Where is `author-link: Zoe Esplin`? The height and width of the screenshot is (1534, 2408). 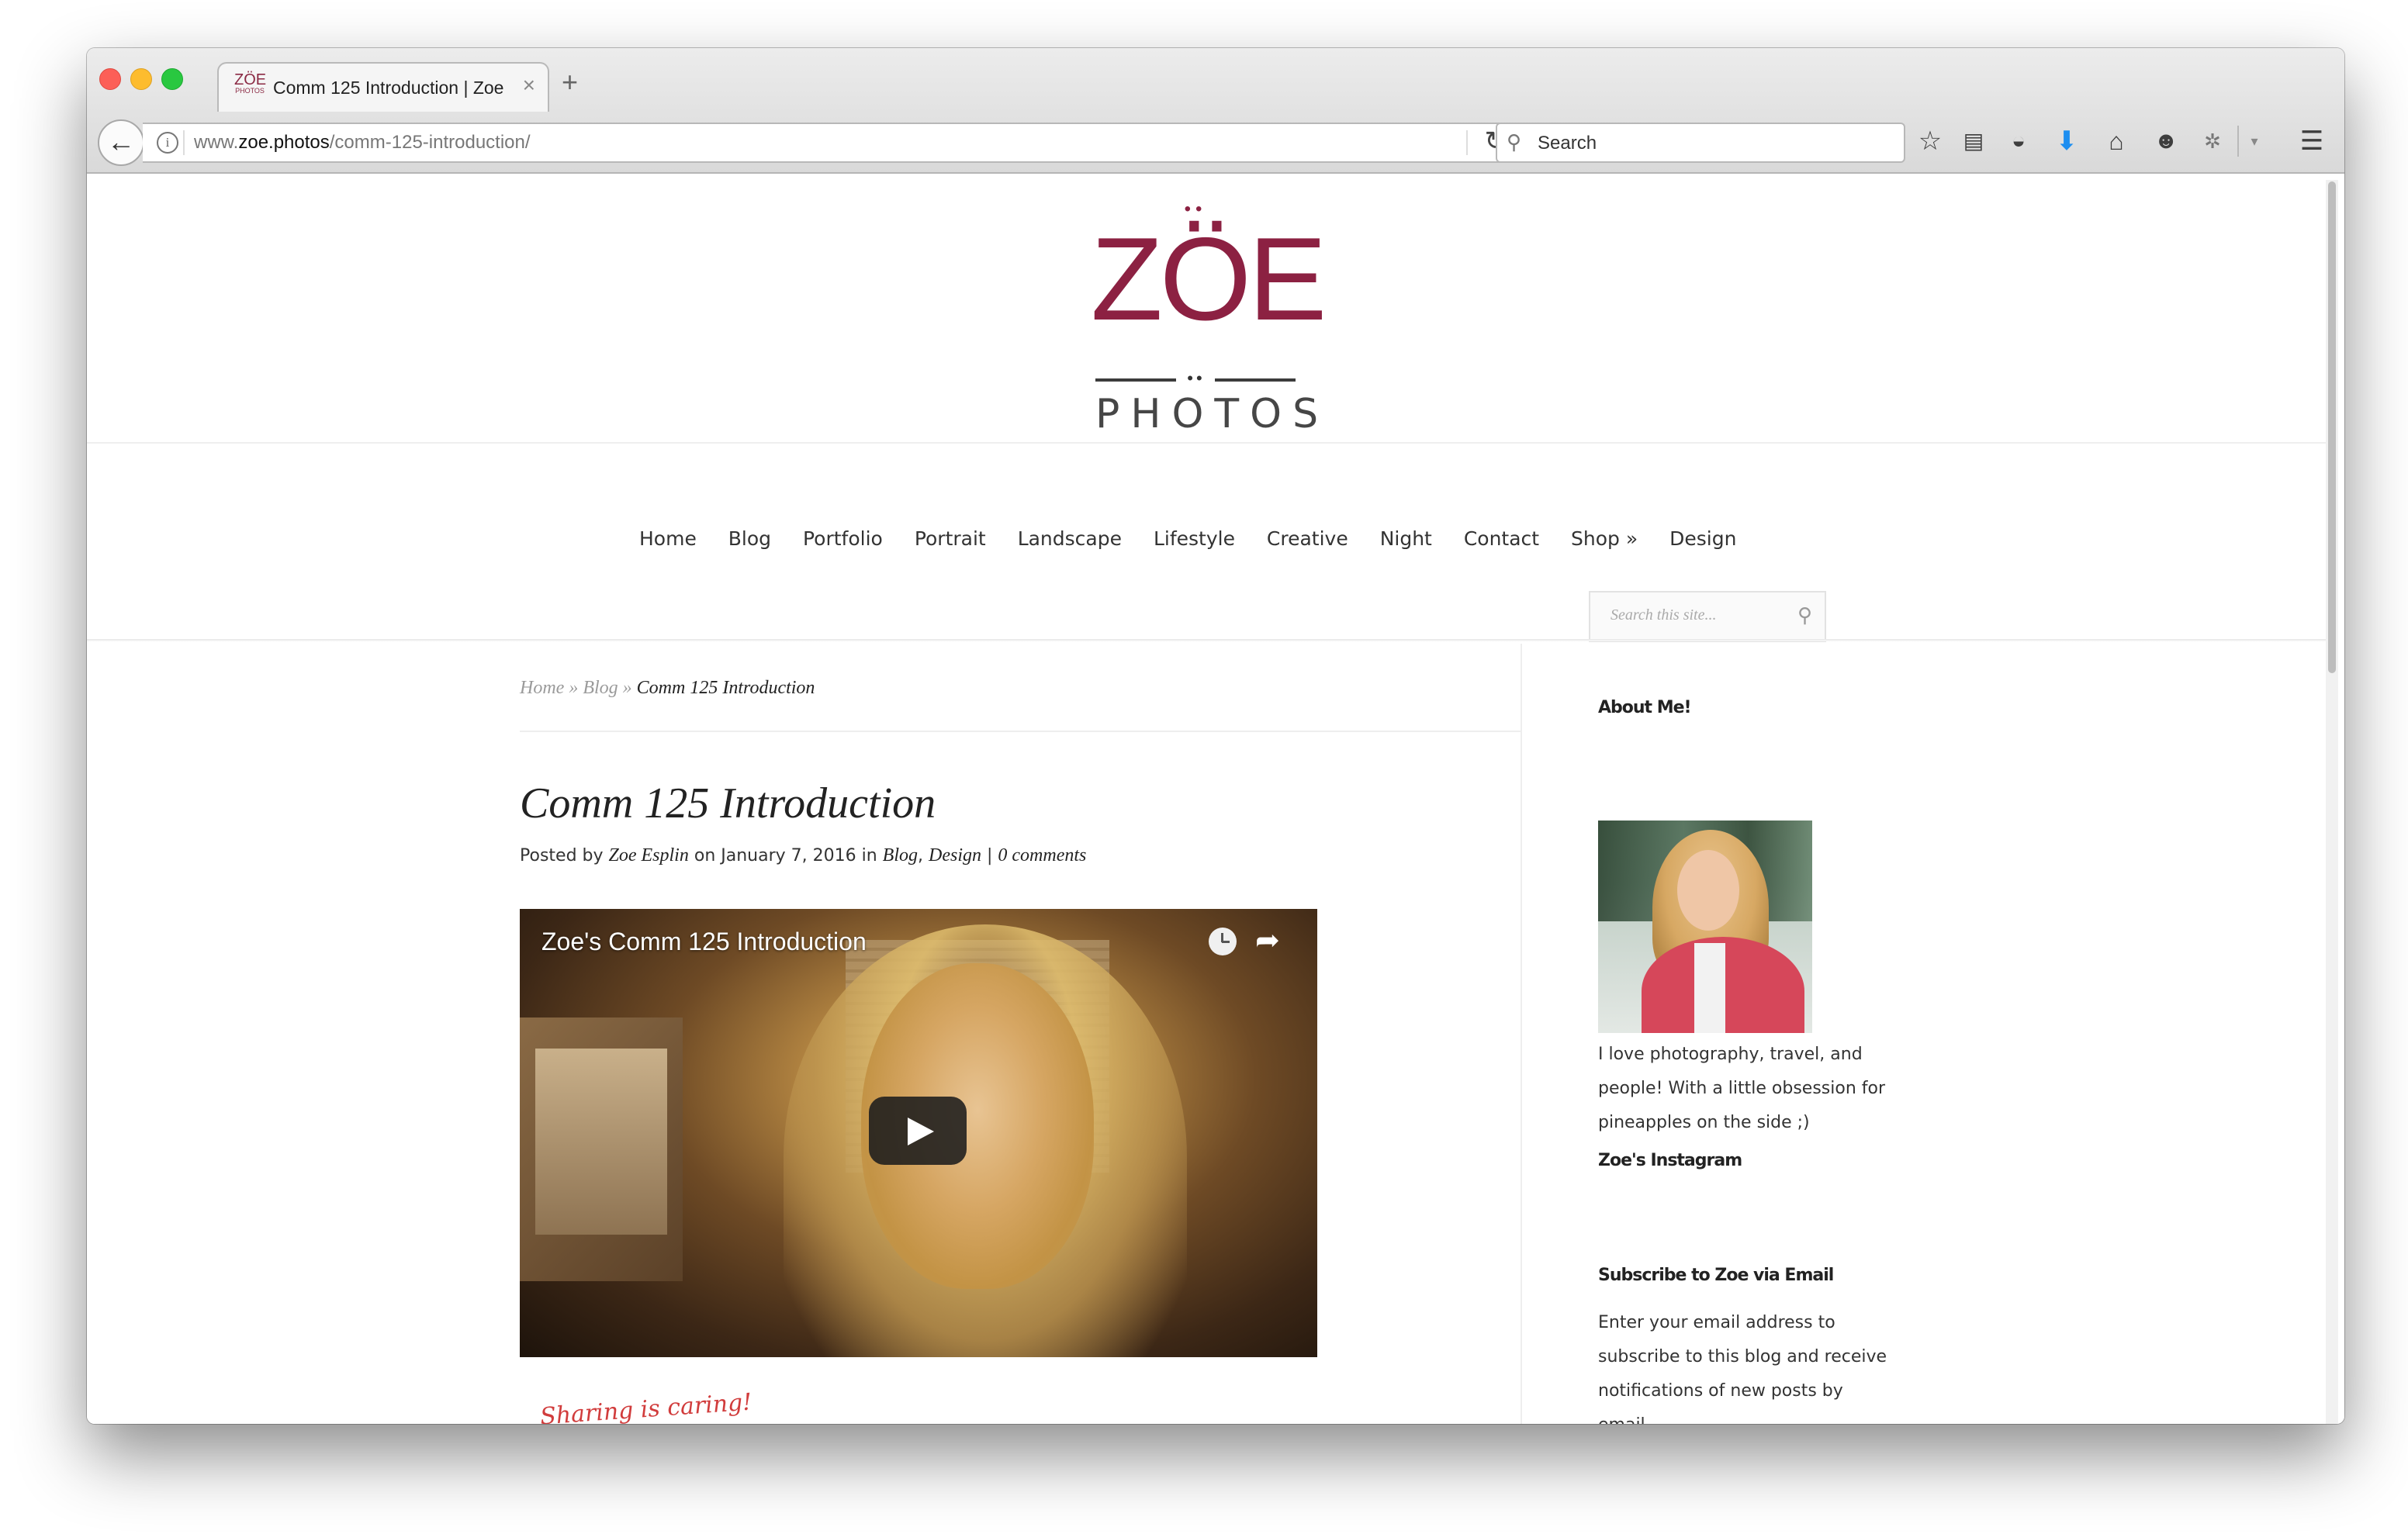 author-link: Zoe Esplin is located at coordinates (649, 855).